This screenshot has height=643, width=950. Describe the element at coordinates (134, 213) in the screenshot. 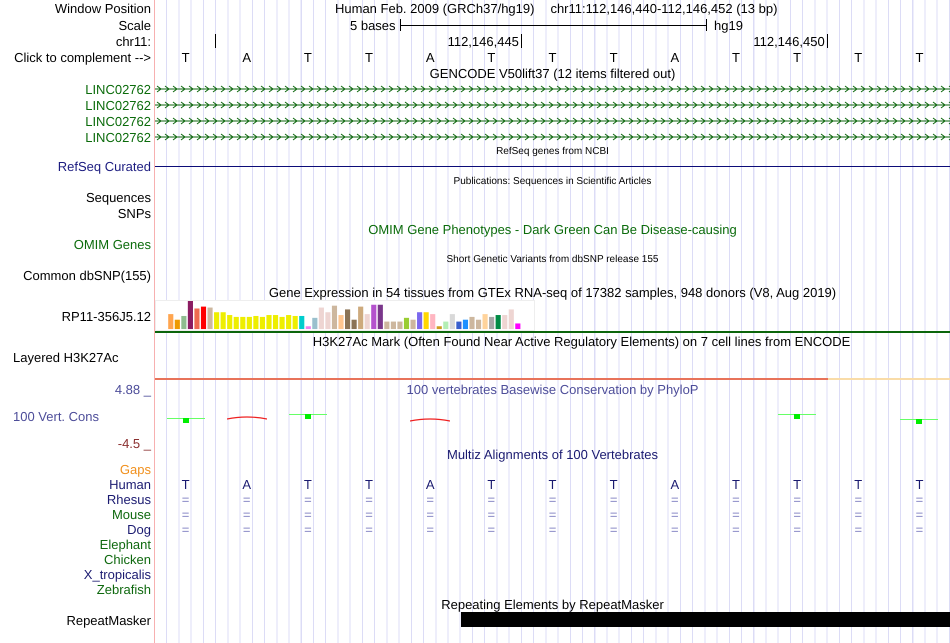

I see `track-label: SNPs` at that location.